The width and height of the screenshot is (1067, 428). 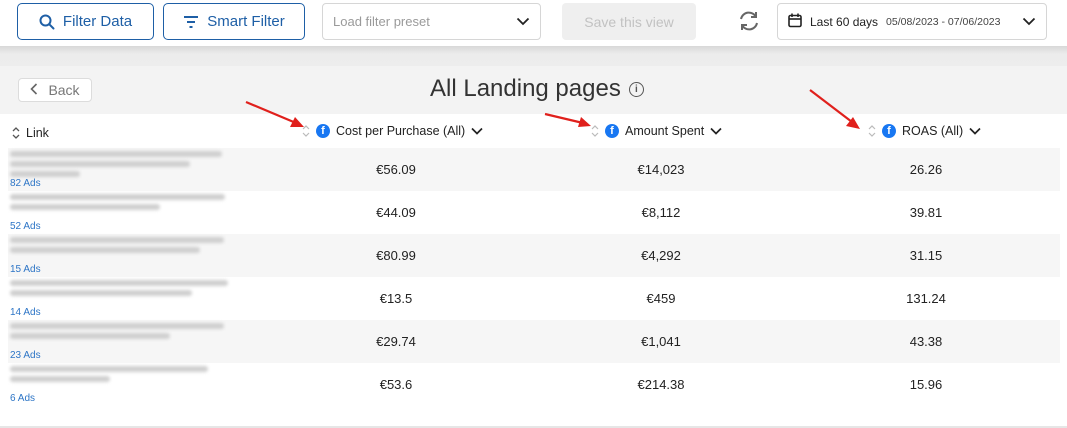 I want to click on smart-filter-button: Smart Filter, so click(x=234, y=21).